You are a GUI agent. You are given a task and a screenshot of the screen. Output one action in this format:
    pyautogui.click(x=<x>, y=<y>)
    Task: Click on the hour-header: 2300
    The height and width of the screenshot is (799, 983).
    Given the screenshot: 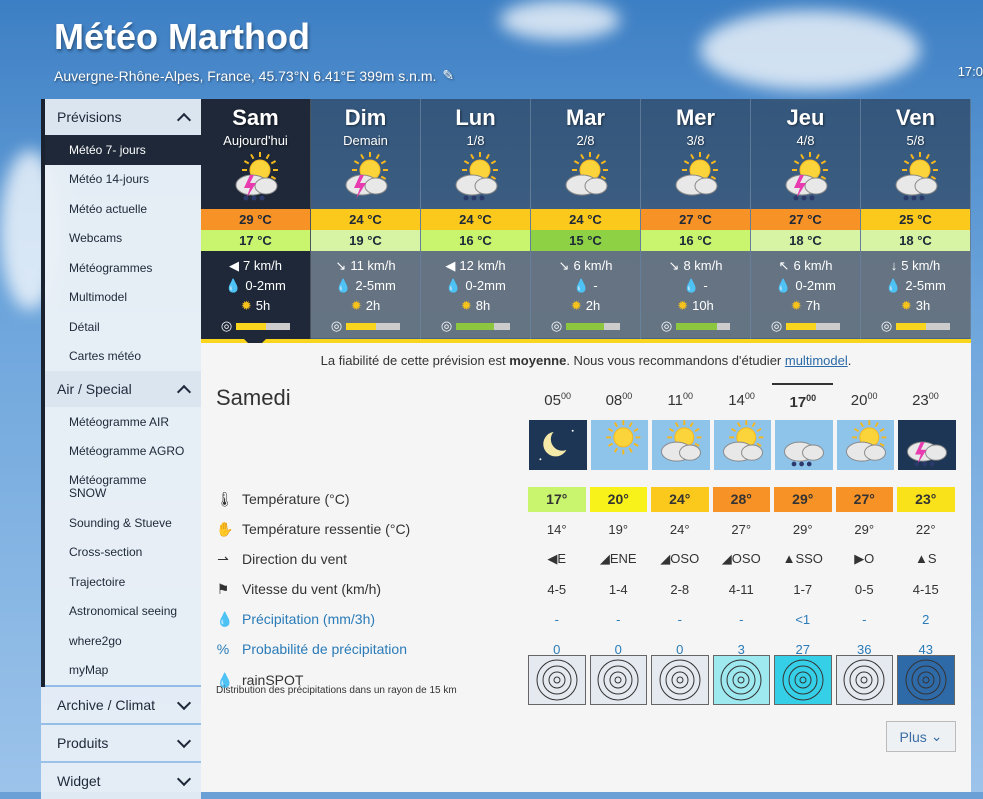 What is the action you would take?
    pyautogui.click(x=925, y=397)
    